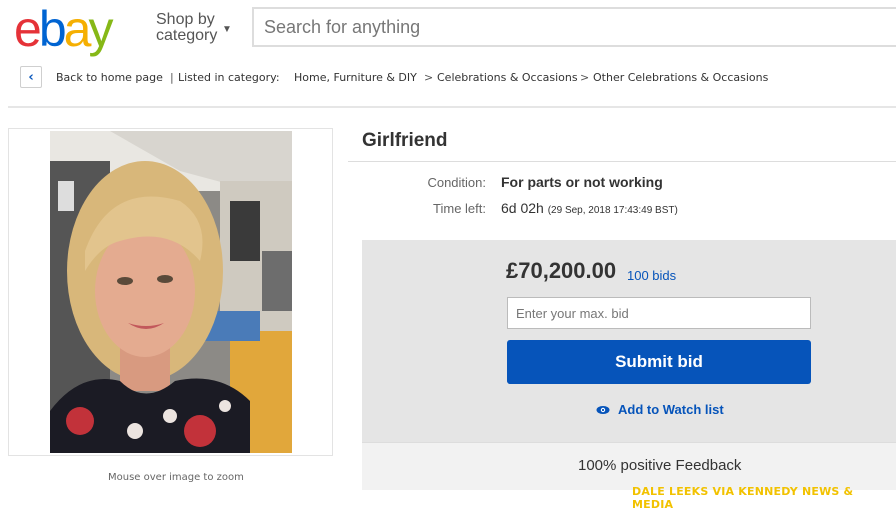 The width and height of the screenshot is (896, 511). I want to click on max-bid-box, so click(666, 313).